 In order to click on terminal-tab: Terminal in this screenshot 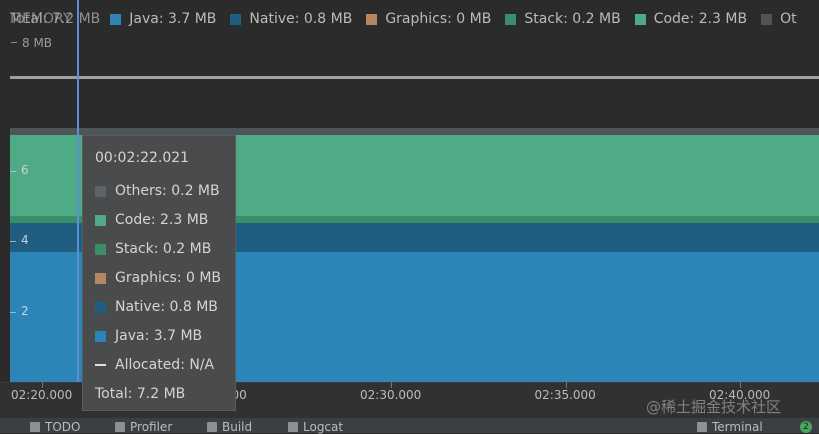, I will do `click(730, 427)`.